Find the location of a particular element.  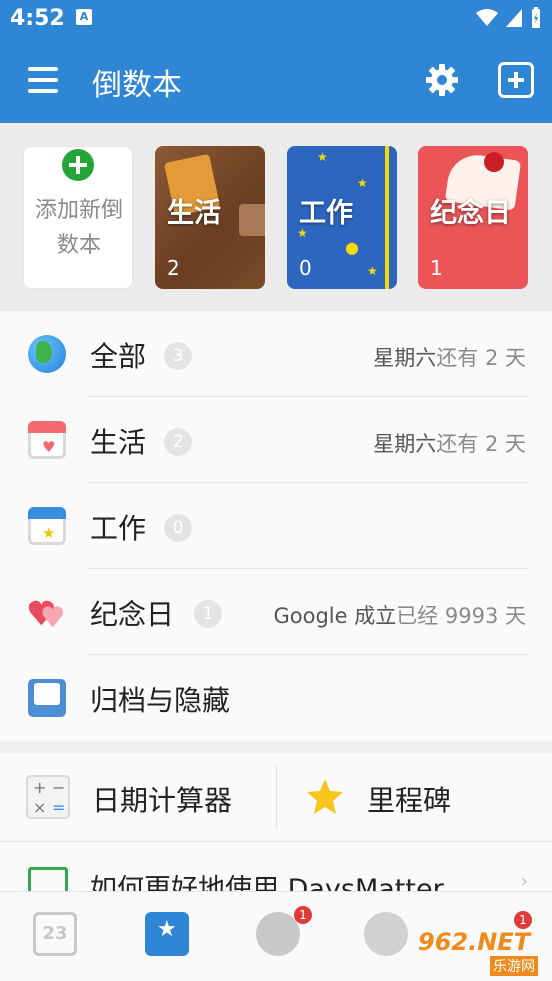

heart-mark: ♥ is located at coordinates (49, 447).